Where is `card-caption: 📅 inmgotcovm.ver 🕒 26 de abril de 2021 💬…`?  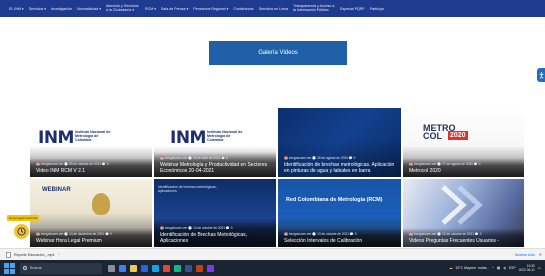 card-caption: 📅 inmgotcovm.ver 🕒 26 de abril de 2021 💬… is located at coordinates (215, 164).